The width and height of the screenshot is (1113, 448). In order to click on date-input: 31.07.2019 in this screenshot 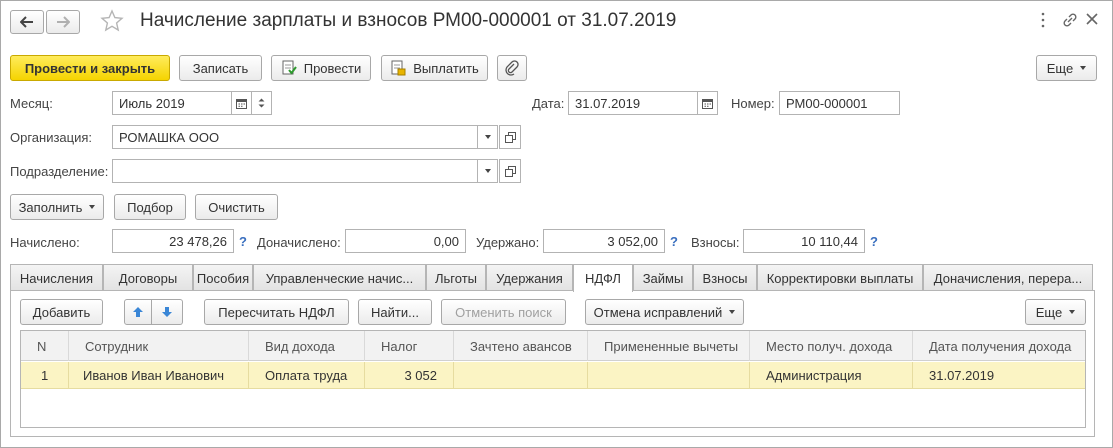, I will do `click(633, 103)`.